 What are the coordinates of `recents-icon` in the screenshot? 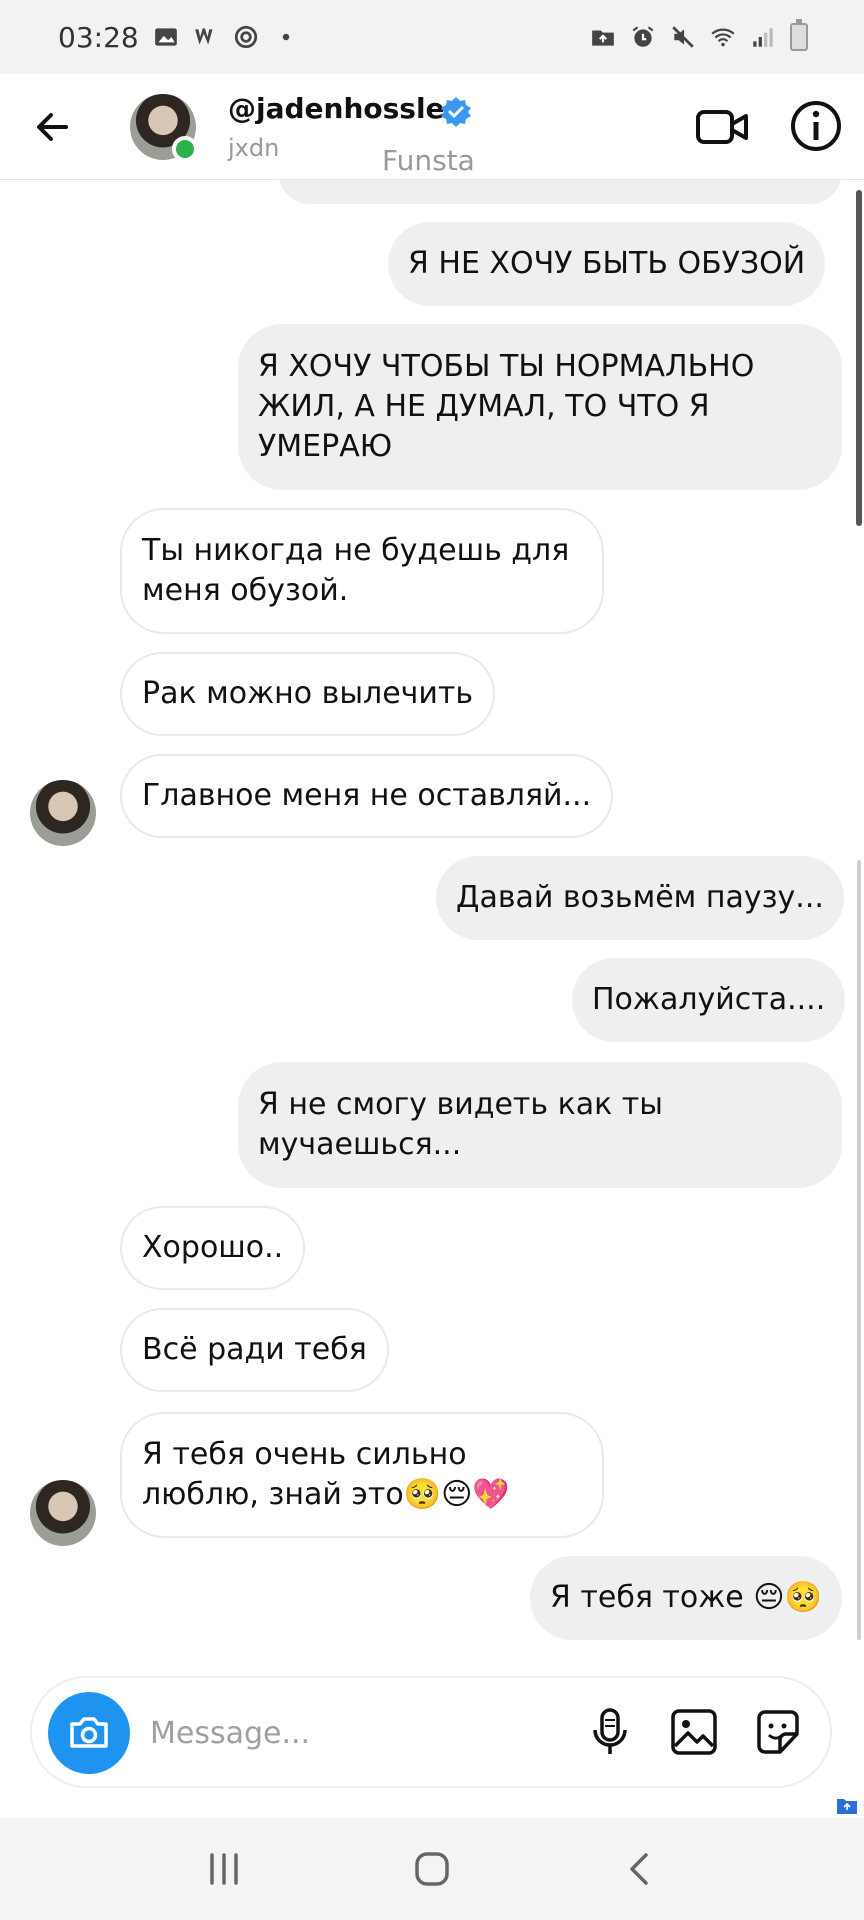 It's located at (224, 1869).